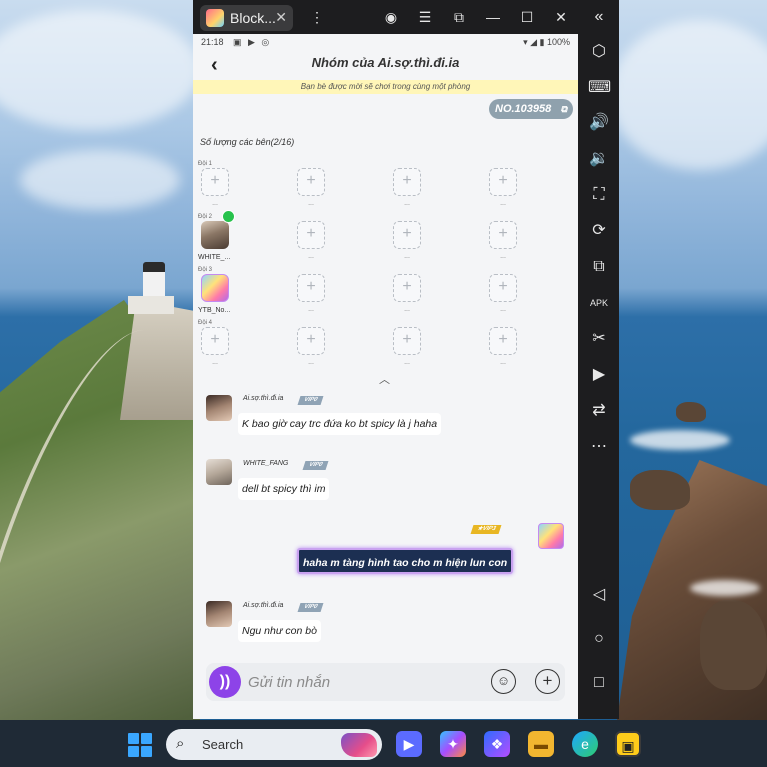  I want to click on keyboard-mapping-icon: ⌨, so click(599, 88).